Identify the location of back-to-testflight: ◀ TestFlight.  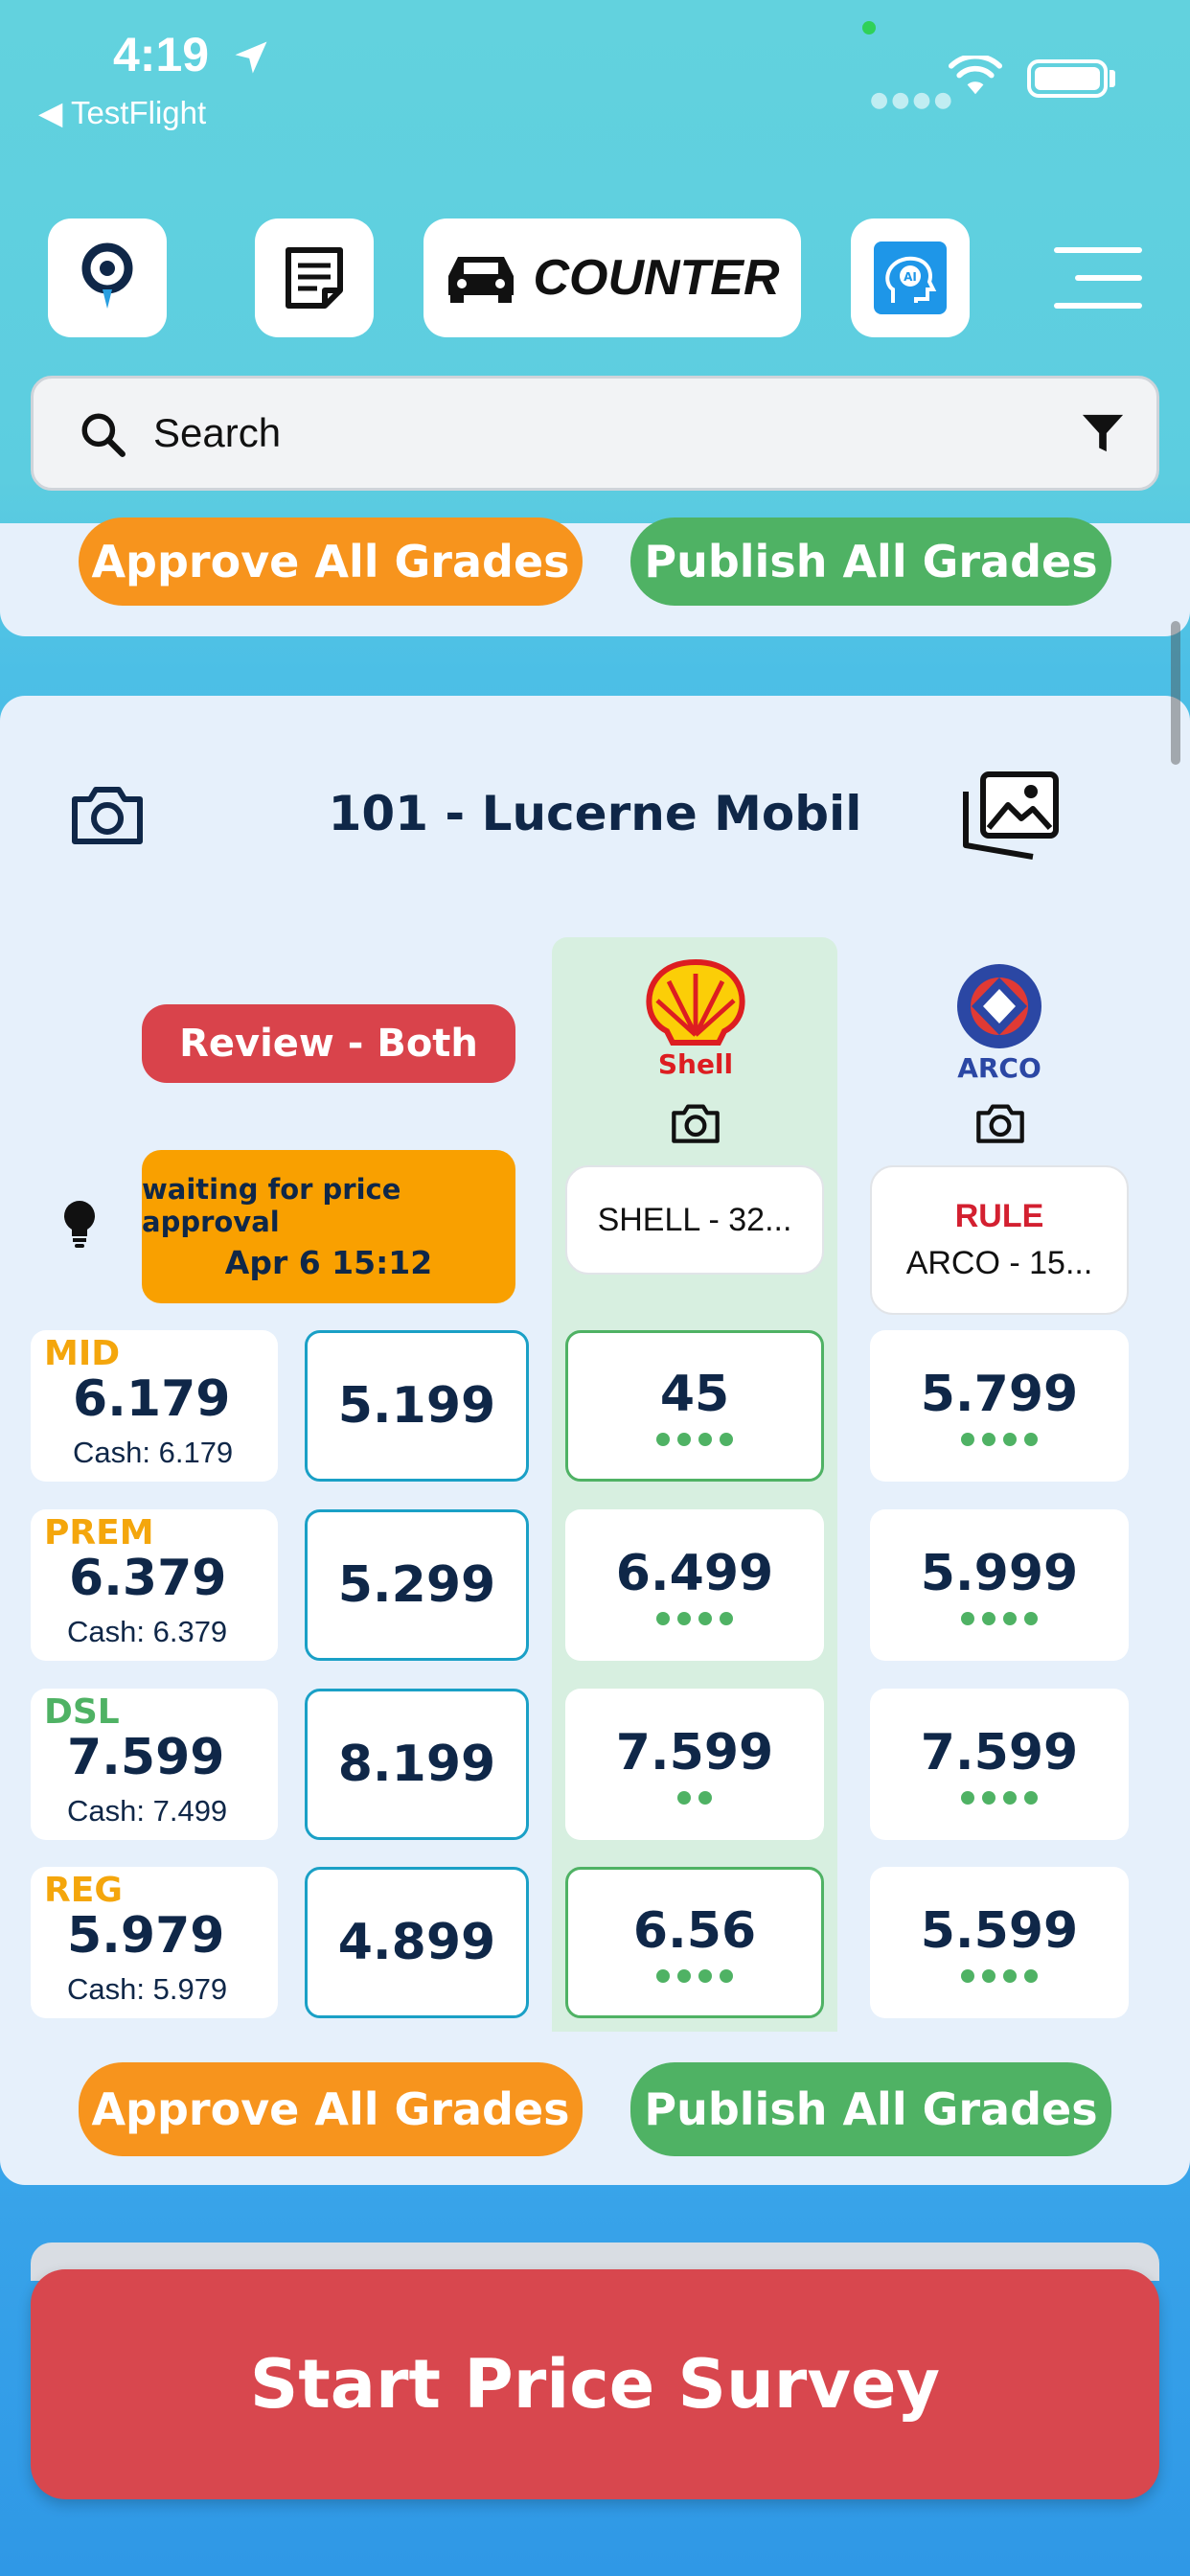
(122, 112).